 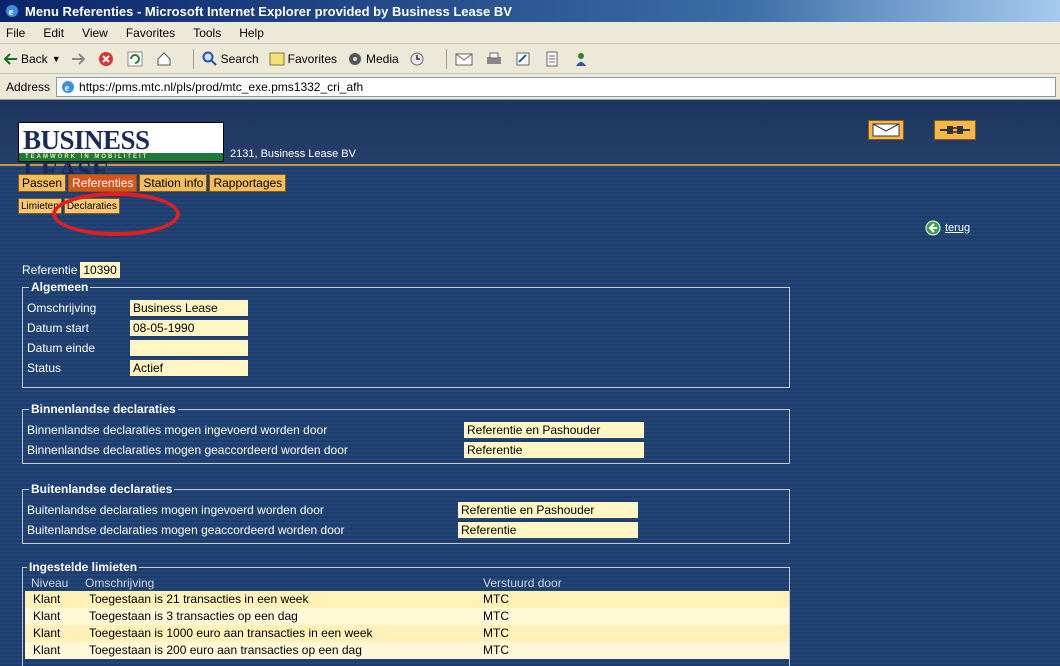 What do you see at coordinates (248, 183) in the screenshot?
I see `tab-rapportages: Rapportages` at bounding box center [248, 183].